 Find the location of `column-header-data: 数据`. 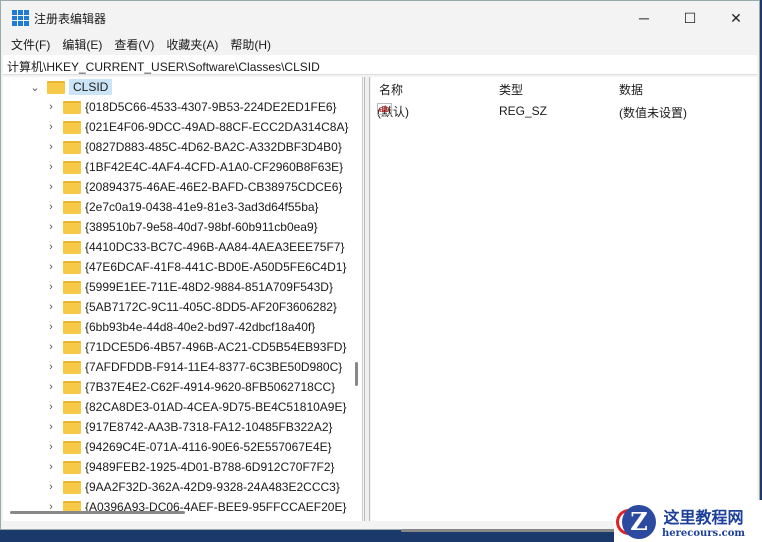

column-header-data: 数据 is located at coordinates (631, 89).